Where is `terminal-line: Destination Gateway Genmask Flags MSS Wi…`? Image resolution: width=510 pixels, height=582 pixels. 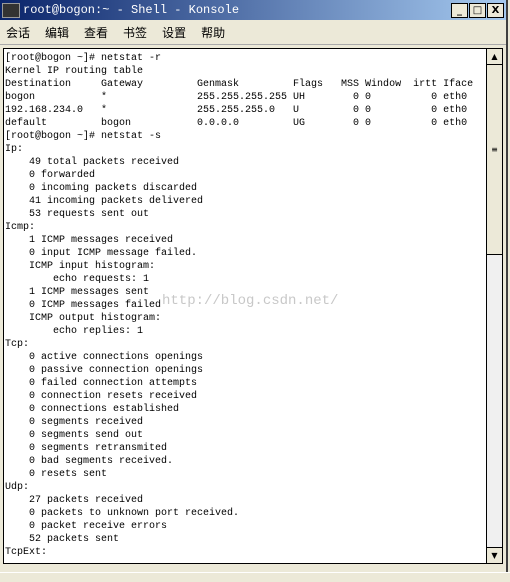
terminal-line: Destination Gateway Genmask Flags MSS Wi… is located at coordinates (239, 84).